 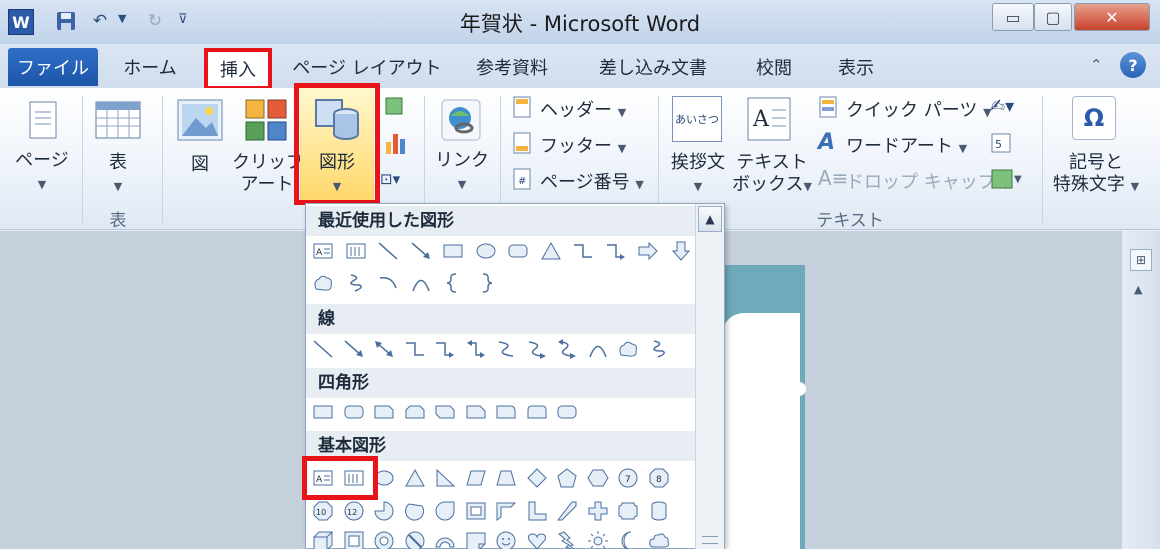 What do you see at coordinates (506, 478) in the screenshot?
I see `trapezoid-shape-icon` at bounding box center [506, 478].